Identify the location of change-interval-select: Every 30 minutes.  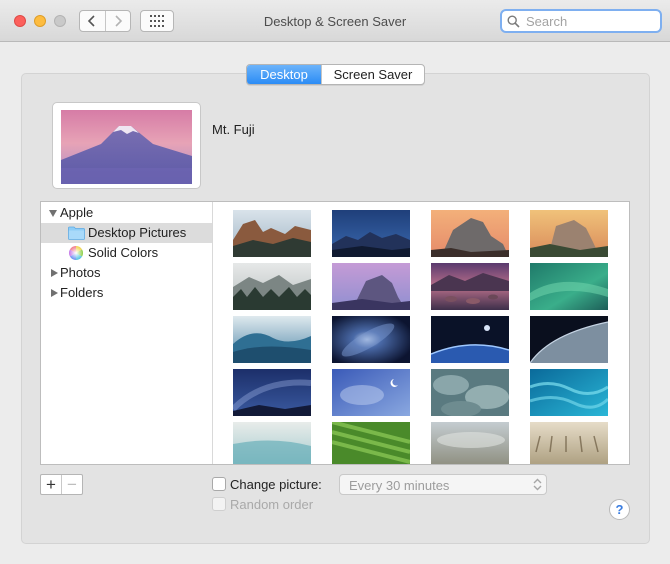
(443, 484).